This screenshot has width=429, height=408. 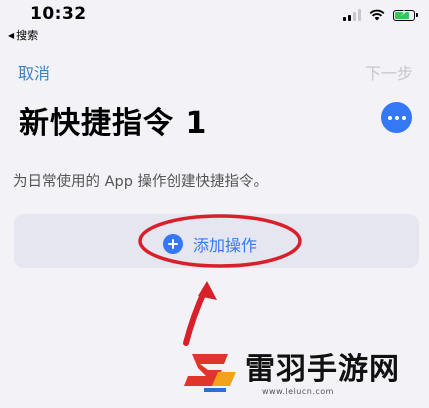 What do you see at coordinates (220, 241) in the screenshot?
I see `annotation-circle` at bounding box center [220, 241].